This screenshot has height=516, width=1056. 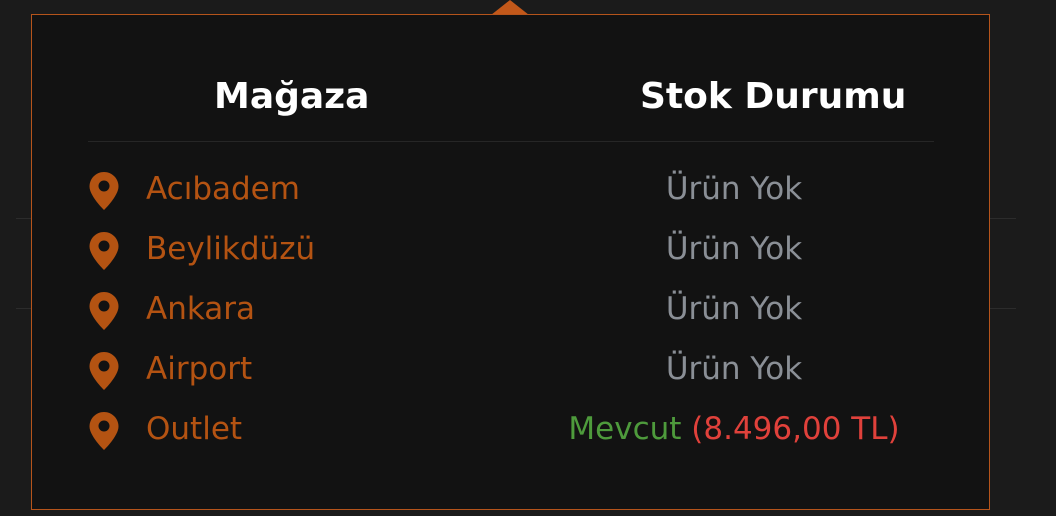 I want to click on popup-arrow, so click(x=510, y=7).